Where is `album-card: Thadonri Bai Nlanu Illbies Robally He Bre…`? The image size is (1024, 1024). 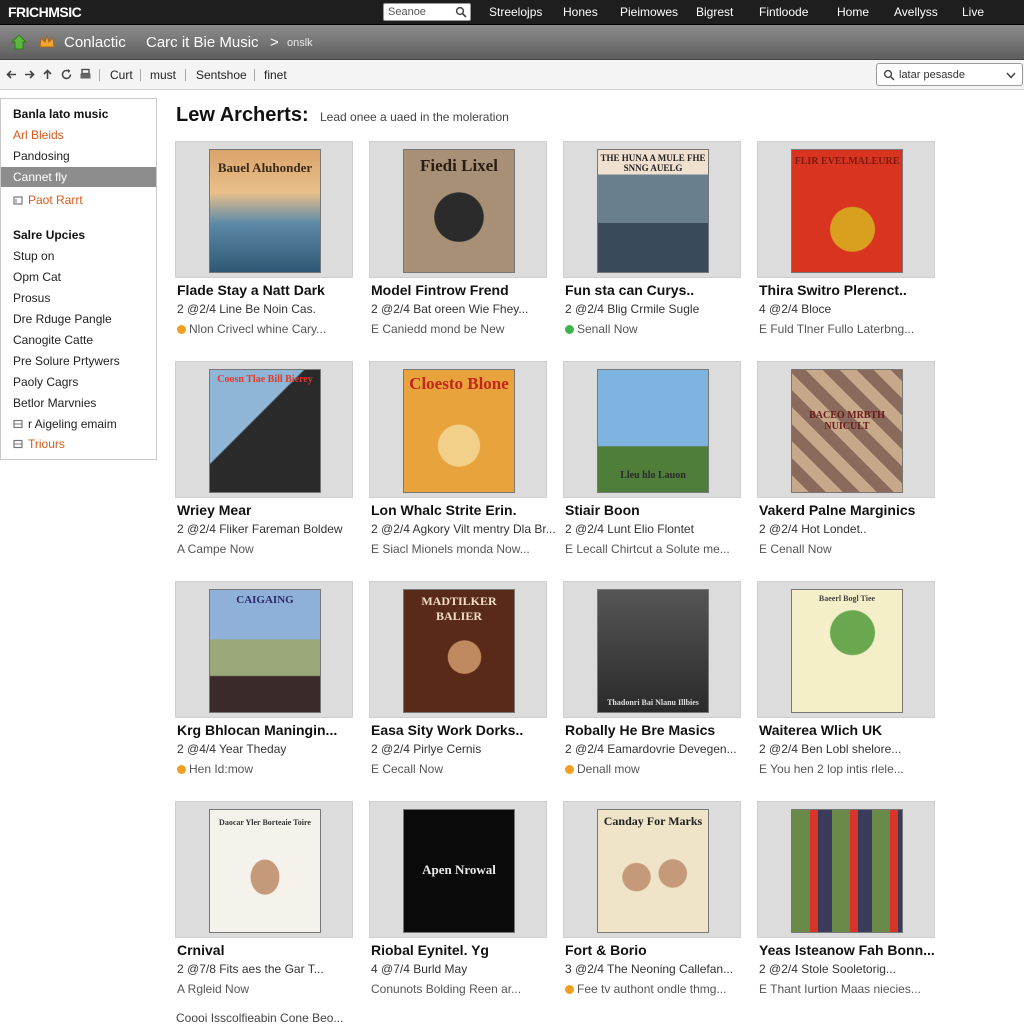
album-card: Thadonri Bai Nlanu Illbies Robally He Bre… is located at coordinates (656, 686).